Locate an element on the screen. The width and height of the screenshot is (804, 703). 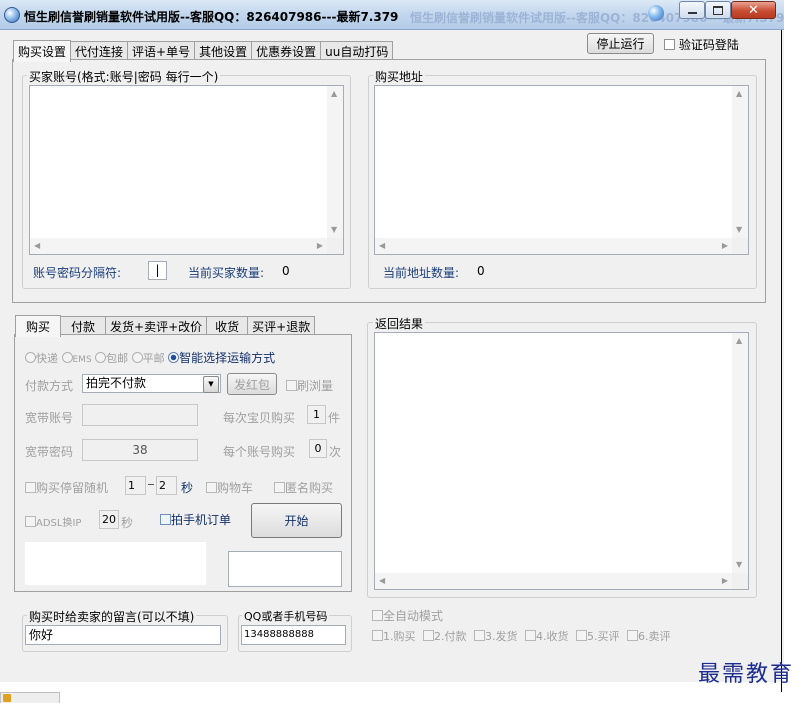
per-account-label: 每个账号购买 is located at coordinates (259, 452).